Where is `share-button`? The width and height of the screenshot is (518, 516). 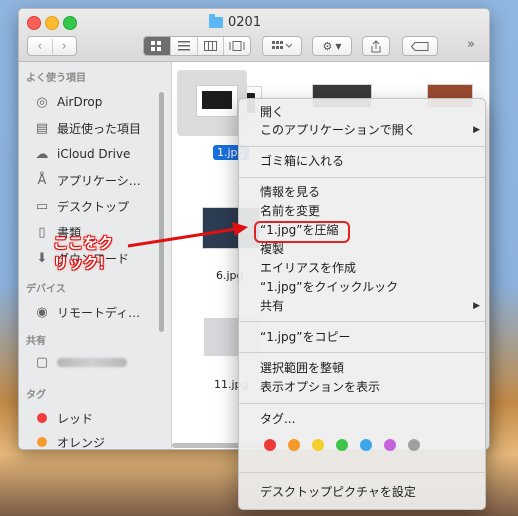
share-button is located at coordinates (376, 46).